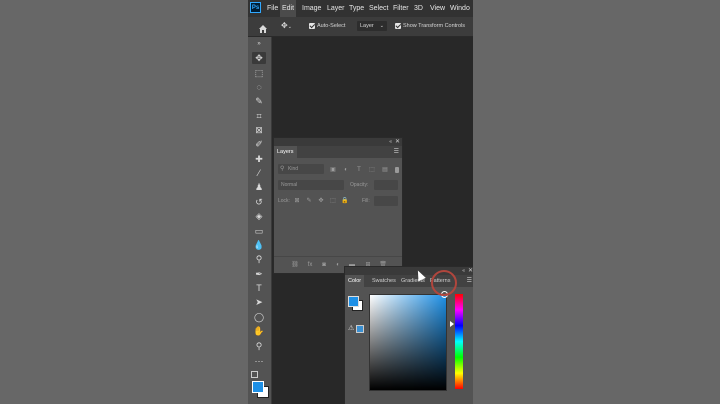 This screenshot has width=720, height=404. Describe the element at coordinates (259, 317) in the screenshot. I see `ellipse-tool-icon: ◯` at that location.